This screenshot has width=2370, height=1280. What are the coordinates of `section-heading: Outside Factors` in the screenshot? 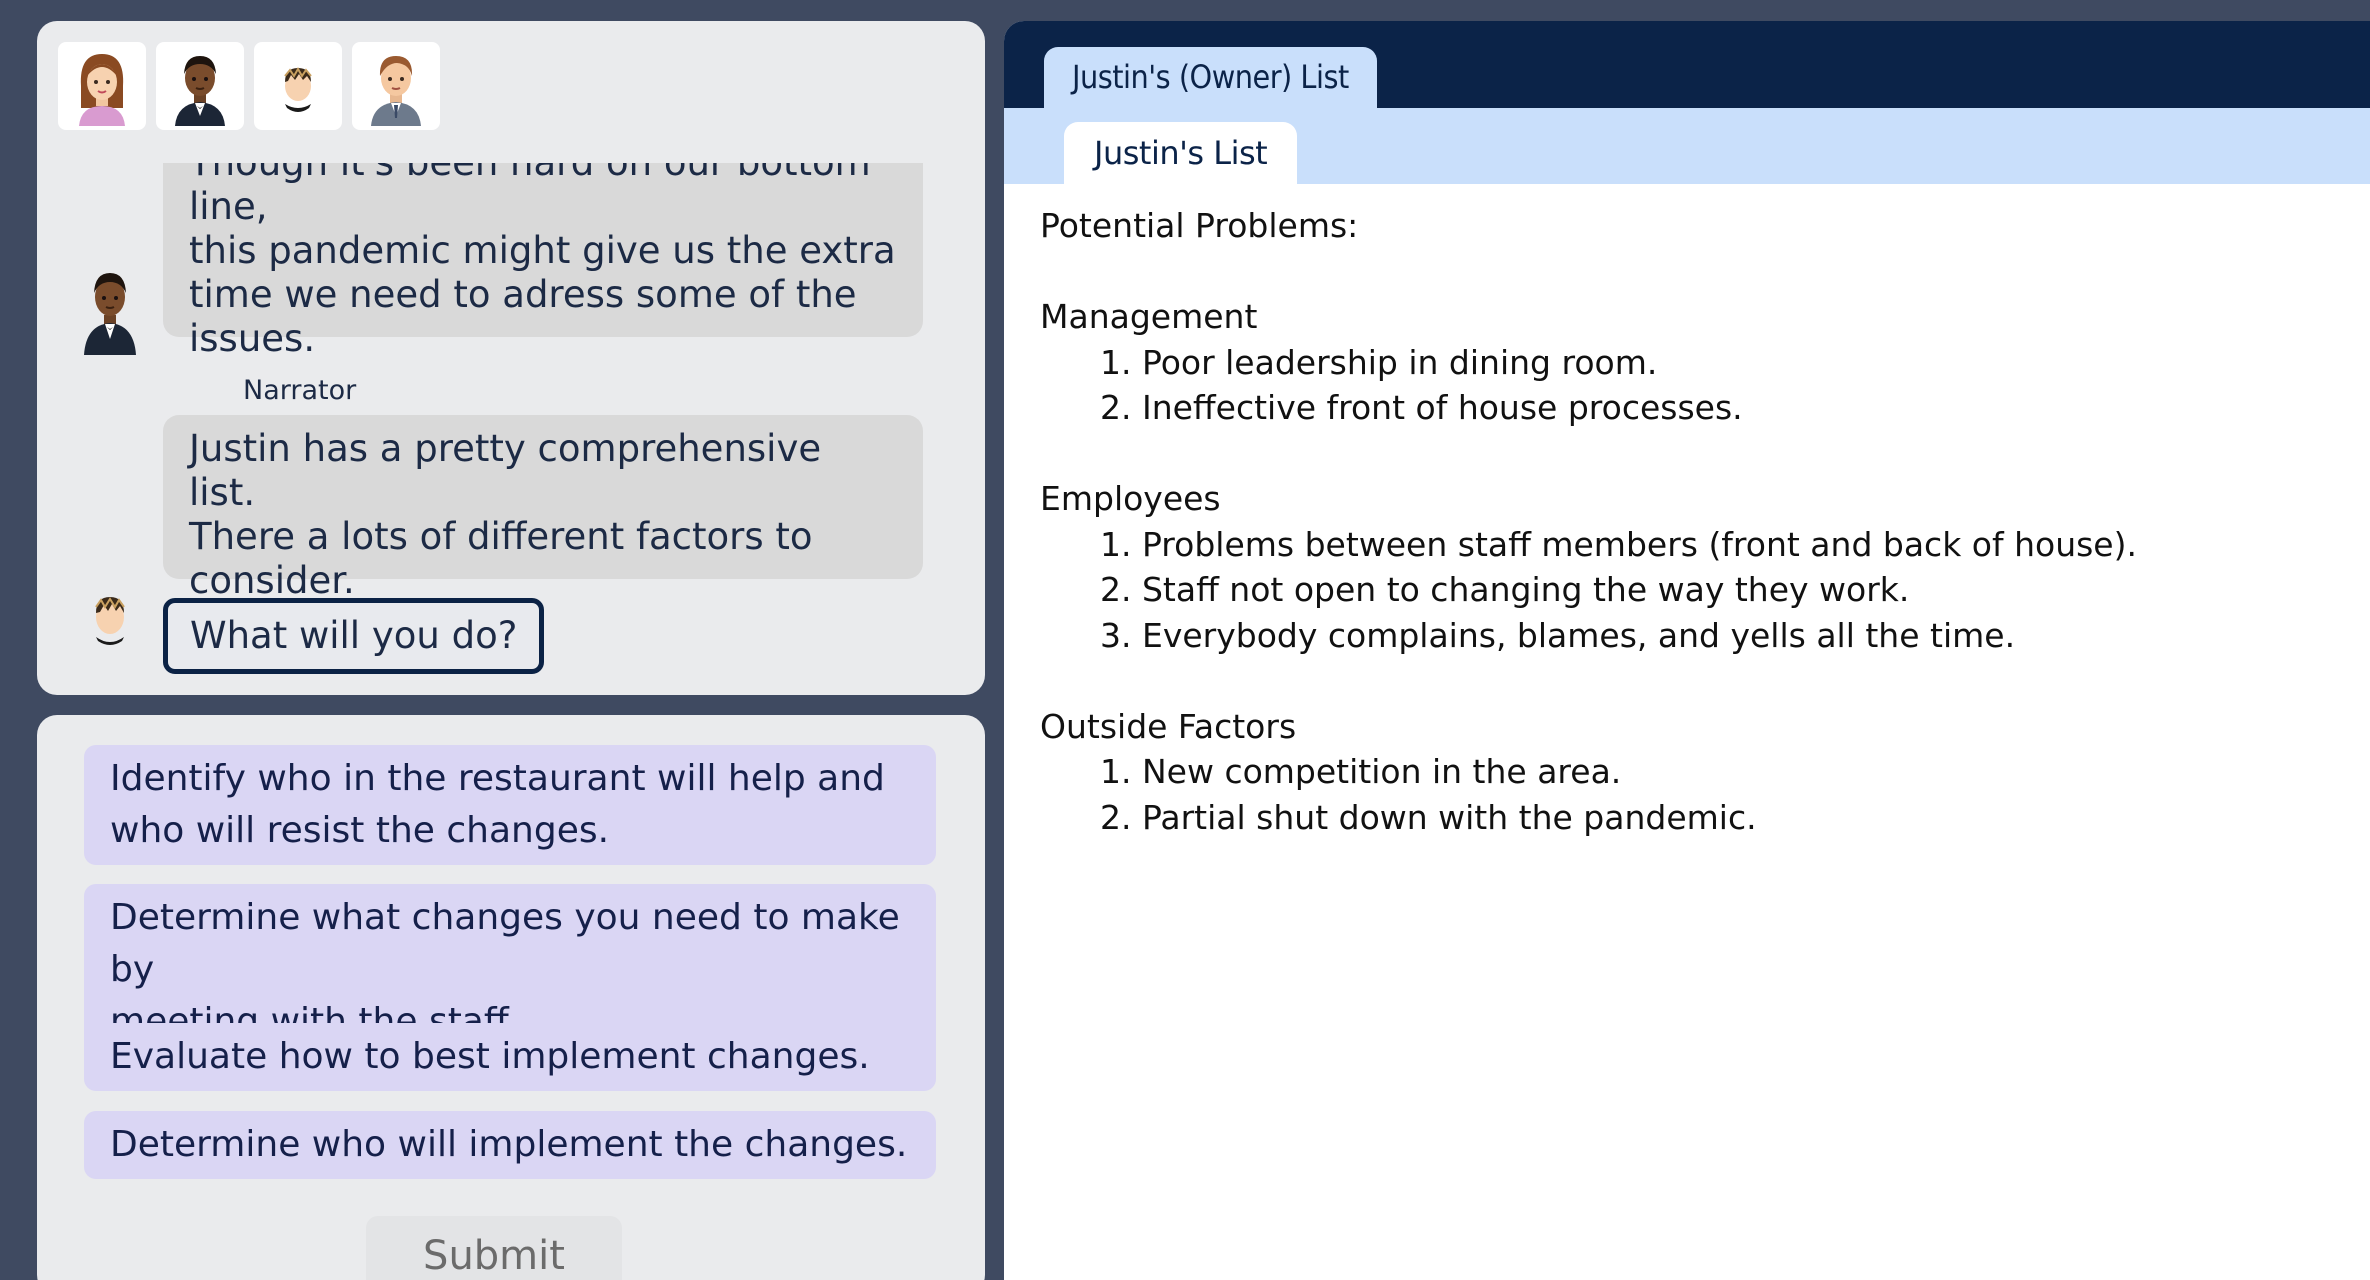 It's located at (1168, 726).